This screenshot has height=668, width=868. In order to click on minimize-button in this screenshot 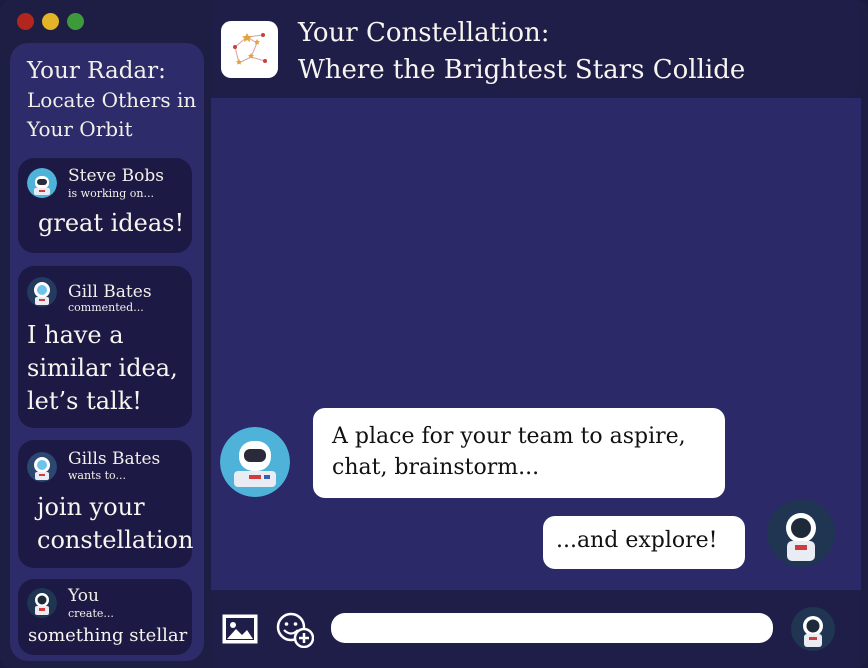, I will do `click(50, 21)`.